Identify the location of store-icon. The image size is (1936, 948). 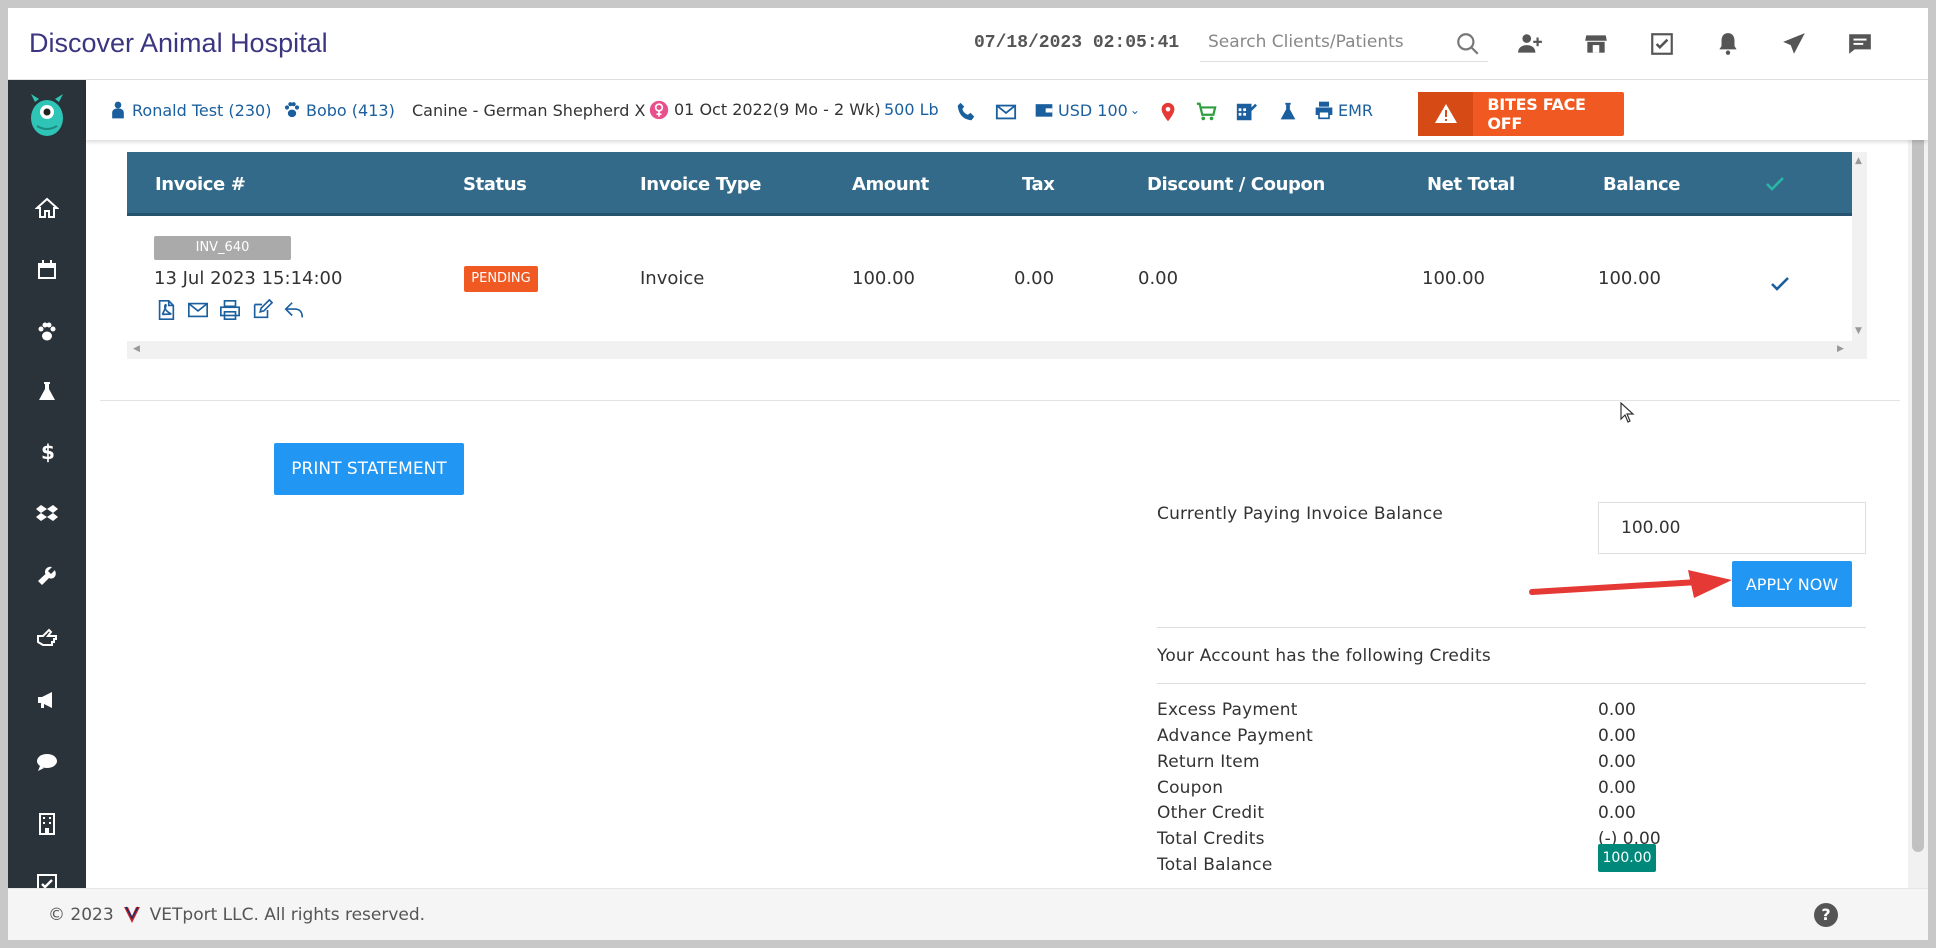
(1596, 44).